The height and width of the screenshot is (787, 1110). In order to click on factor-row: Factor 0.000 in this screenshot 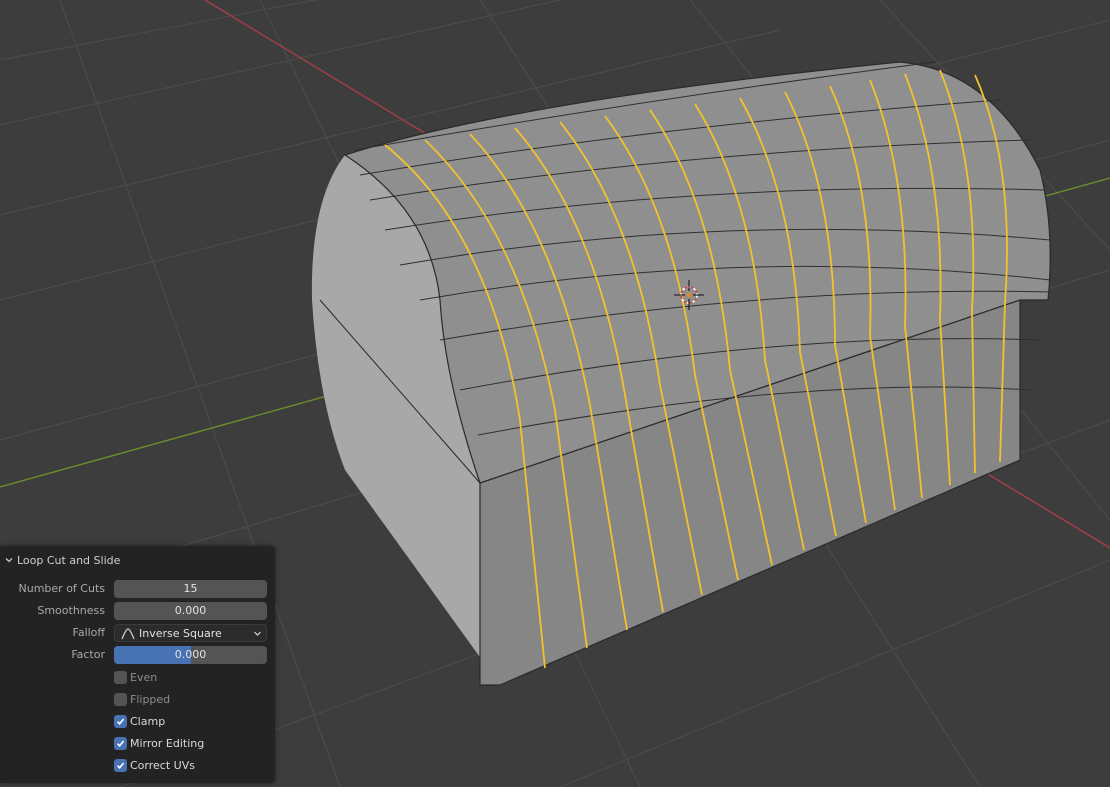, I will do `click(137, 655)`.